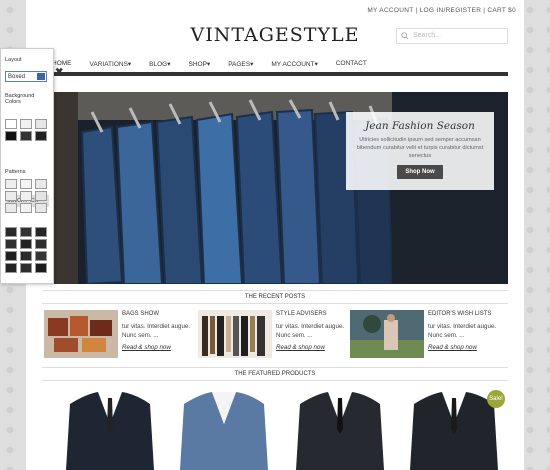 Image resolution: width=550 pixels, height=470 pixels. I want to click on layout-select: Boxed, so click(26, 76).